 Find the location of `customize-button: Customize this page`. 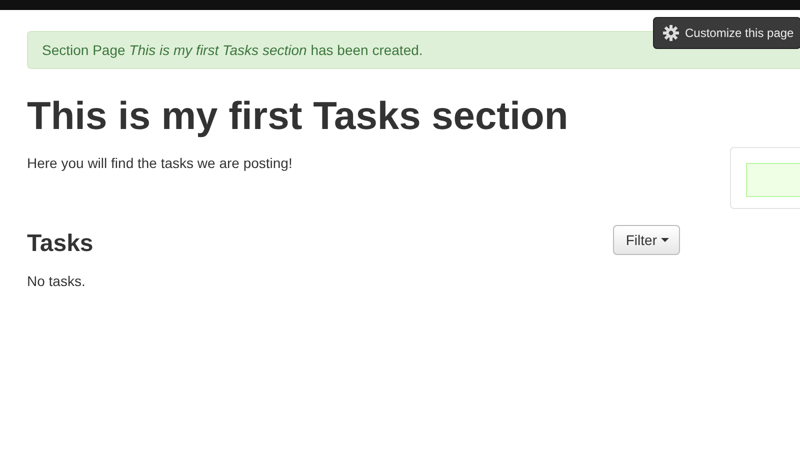

customize-button: Customize this page is located at coordinates (726, 33).